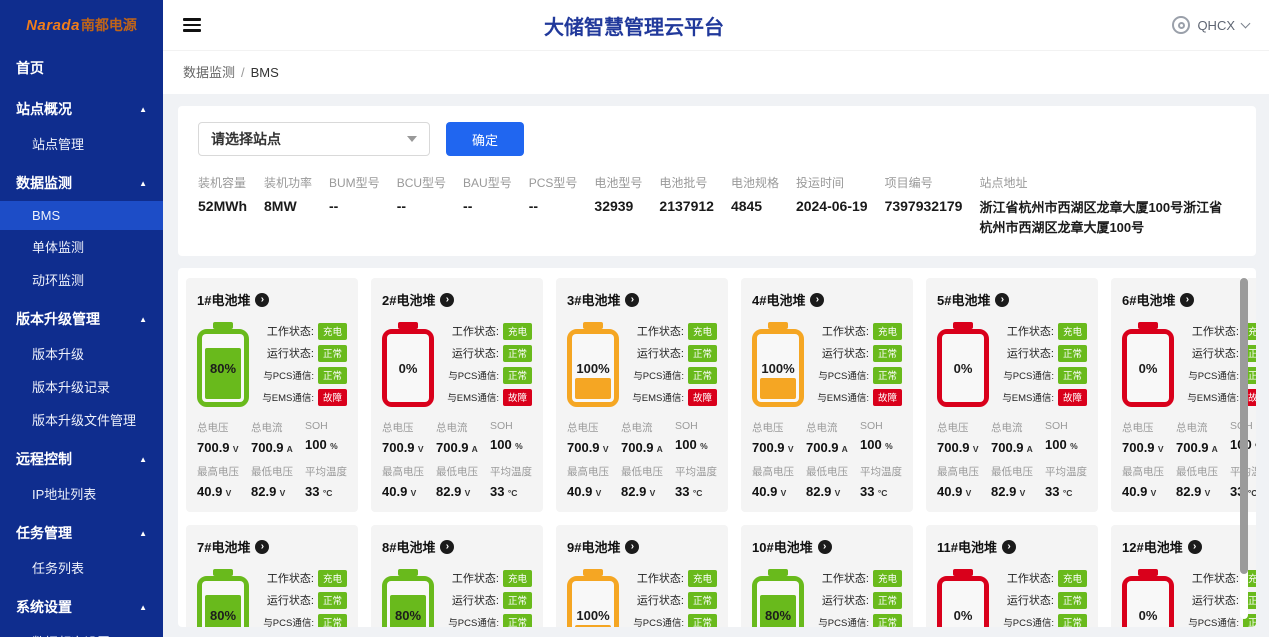 This screenshot has width=1269, height=637. Describe the element at coordinates (81, 279) in the screenshot. I see `sidebar-item-动环监测: 动环监测` at that location.